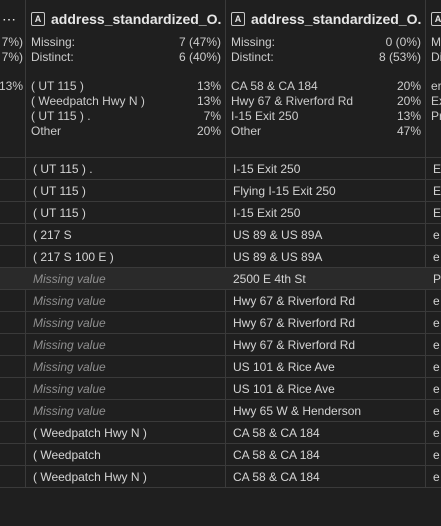  Describe the element at coordinates (436, 57) in the screenshot. I see `distinct-stat: Di` at that location.